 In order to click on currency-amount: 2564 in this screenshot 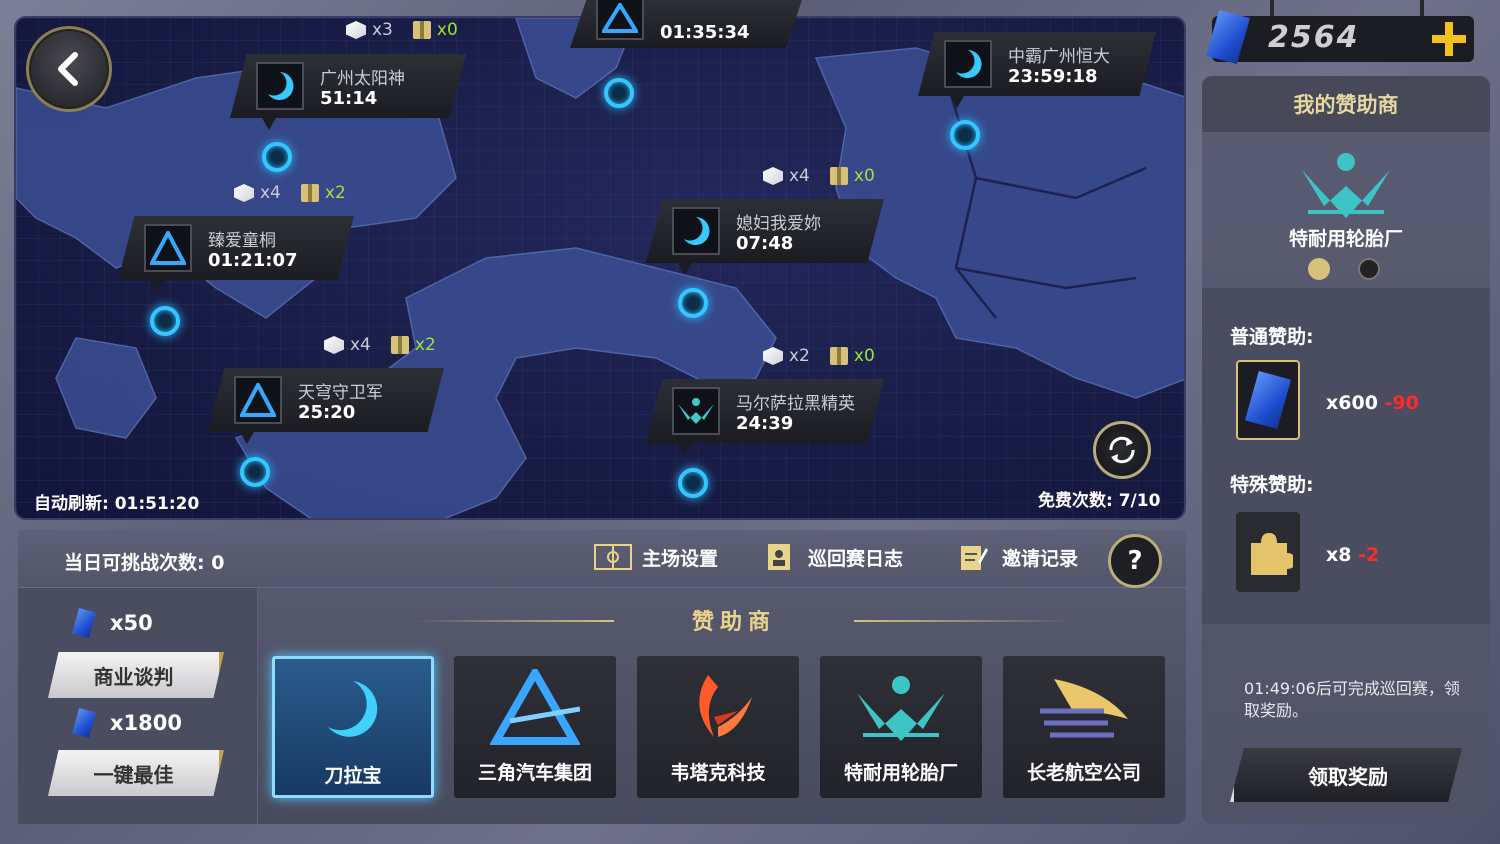, I will do `click(1314, 37)`.